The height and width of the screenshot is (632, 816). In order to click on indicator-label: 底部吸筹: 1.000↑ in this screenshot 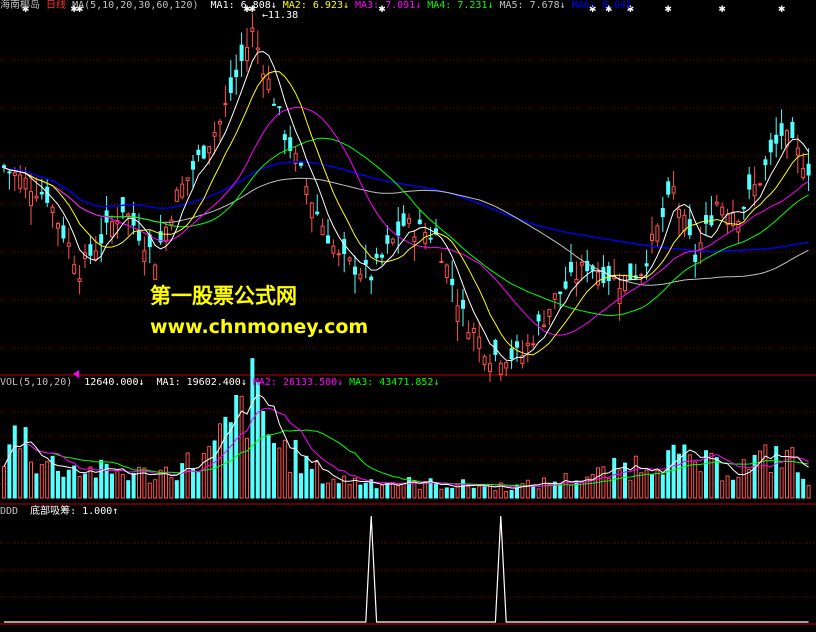, I will do `click(74, 511)`.